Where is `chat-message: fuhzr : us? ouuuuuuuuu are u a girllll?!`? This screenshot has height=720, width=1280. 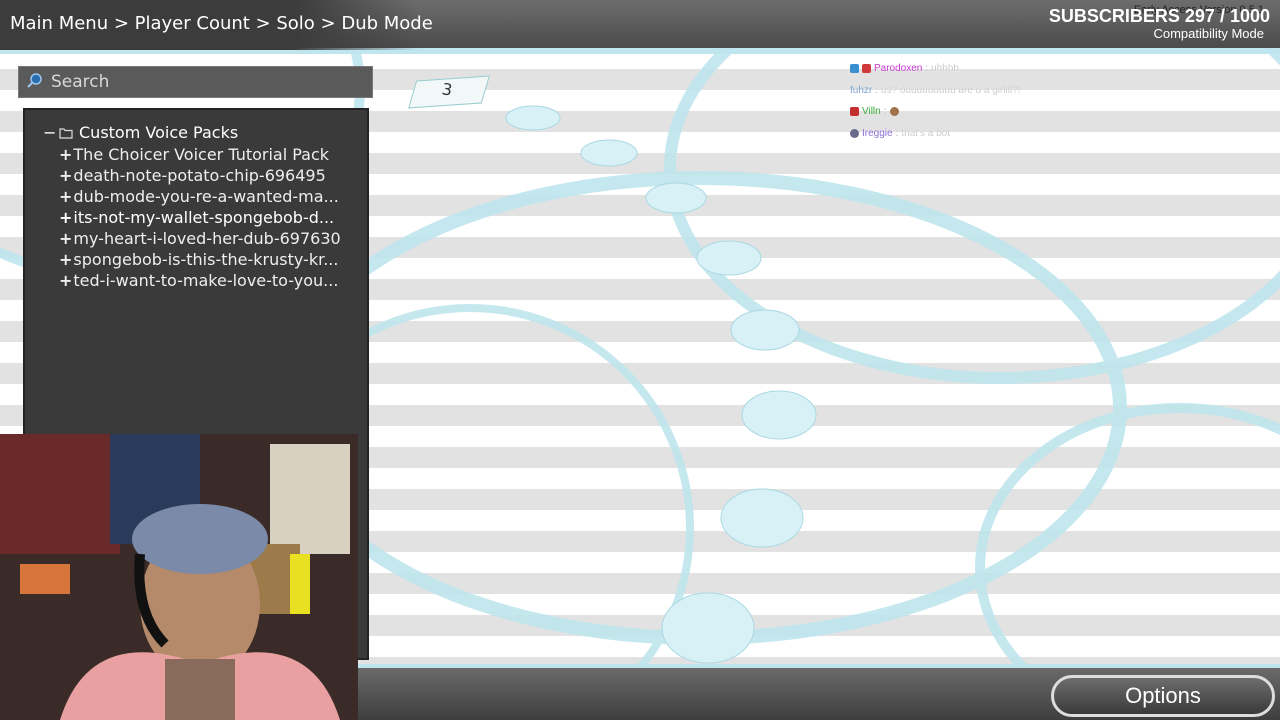 chat-message: fuhzr : us? ouuuuuuuuu are u a girllll?! is located at coordinates (935, 91).